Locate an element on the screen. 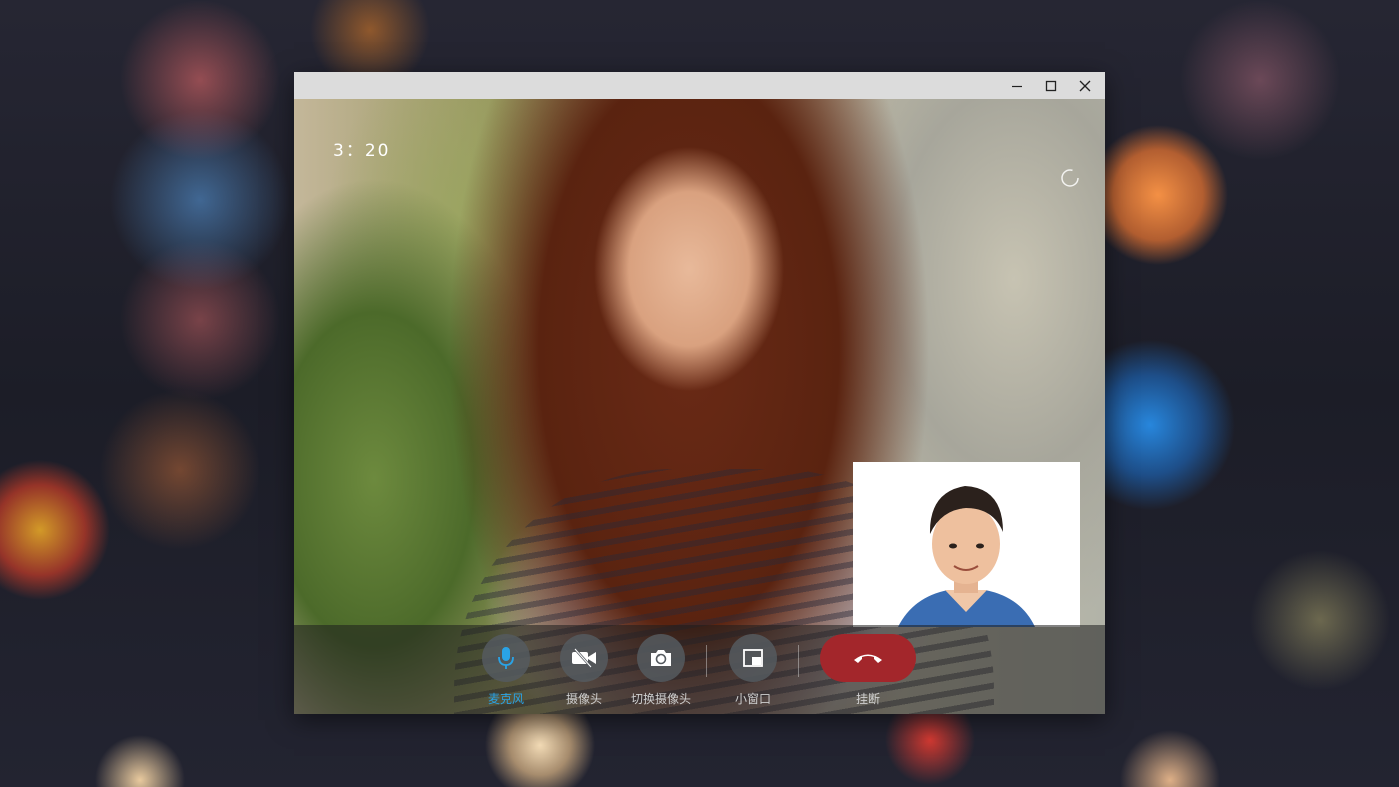 This screenshot has height=787, width=1399. loading-spinner-icon is located at coordinates (1070, 178).